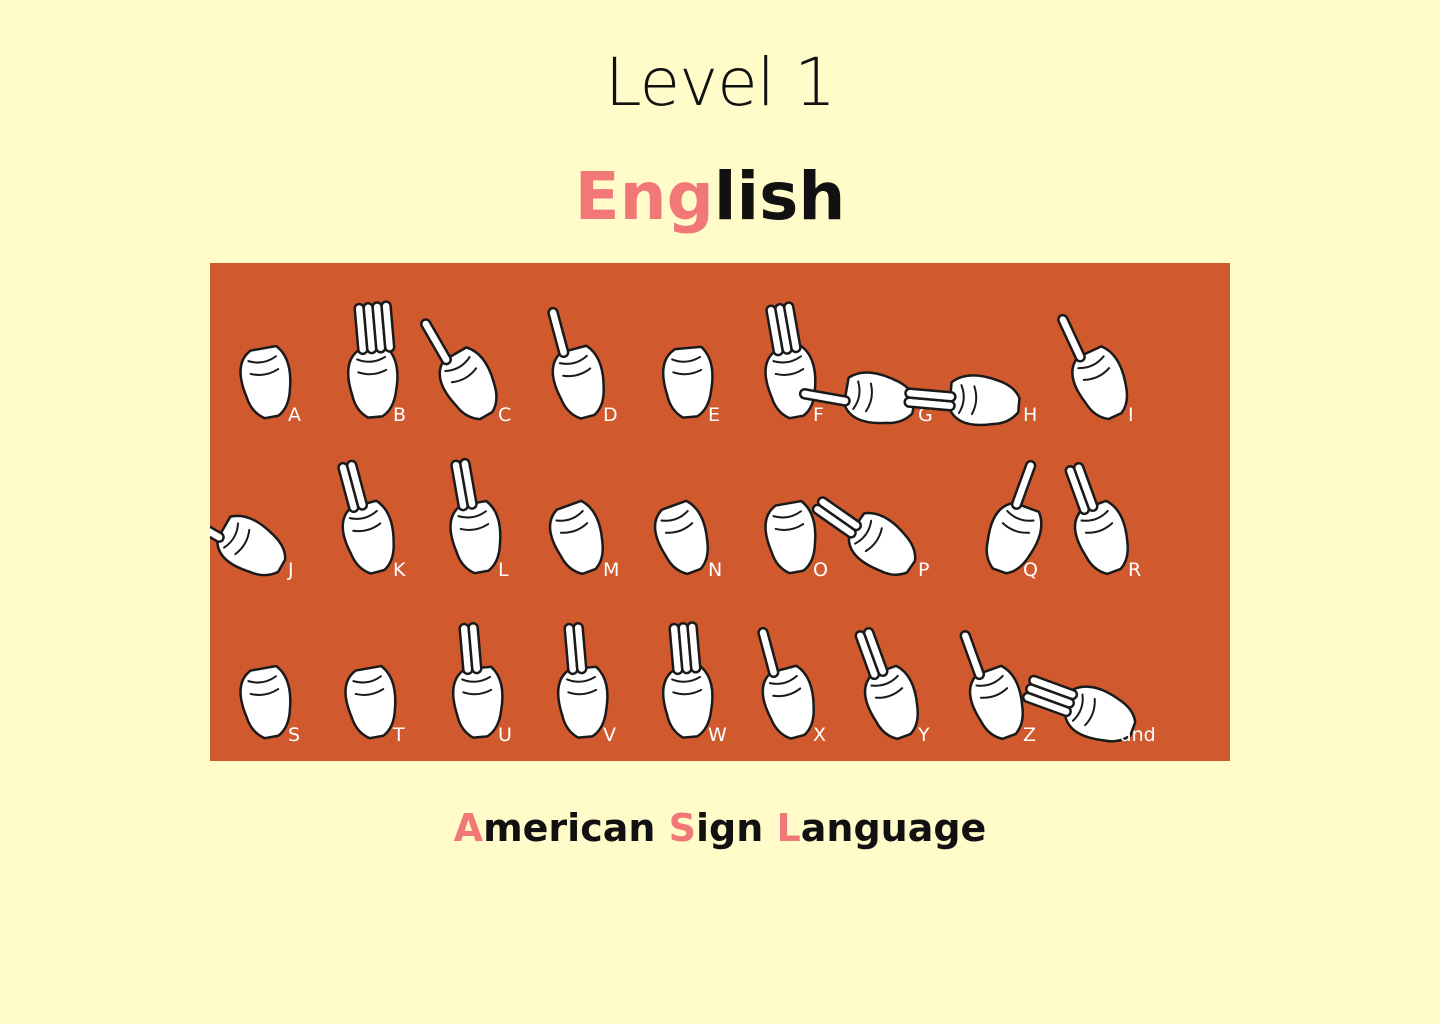 The image size is (1440, 1024). What do you see at coordinates (736, 828) in the screenshot?
I see `footer-word2-rest: ign` at bounding box center [736, 828].